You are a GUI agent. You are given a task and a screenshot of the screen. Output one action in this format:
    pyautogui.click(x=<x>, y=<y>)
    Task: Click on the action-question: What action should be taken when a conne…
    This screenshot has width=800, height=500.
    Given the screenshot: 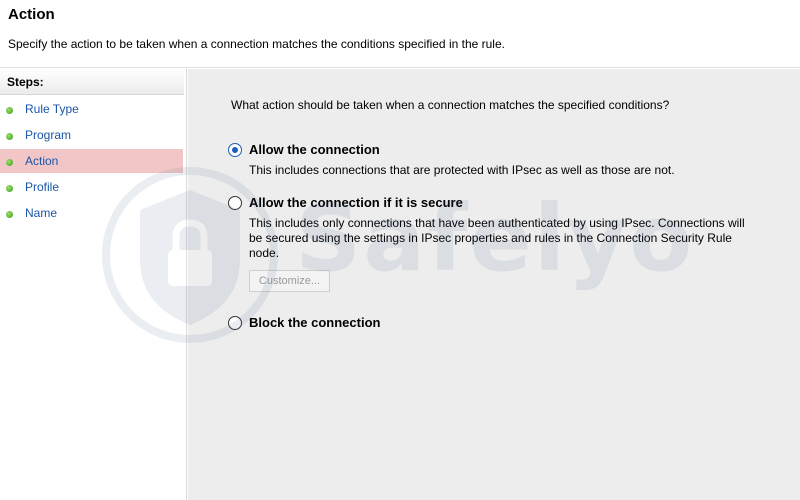 What is the action you would take?
    pyautogui.click(x=450, y=105)
    